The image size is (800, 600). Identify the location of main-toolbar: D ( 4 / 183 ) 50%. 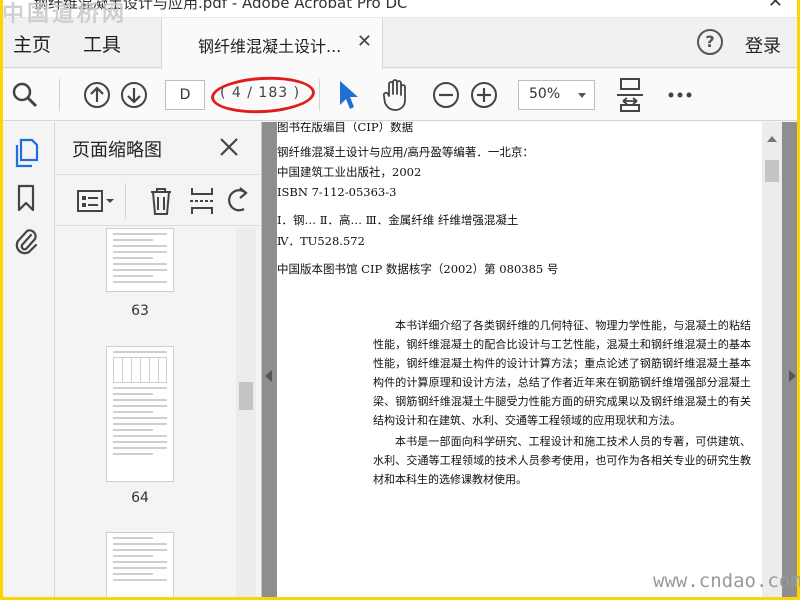
(400, 95).